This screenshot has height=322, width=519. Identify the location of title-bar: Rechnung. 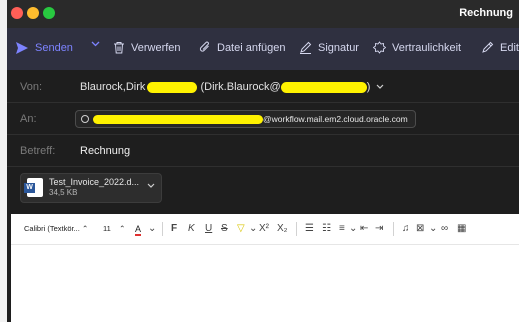
(263, 14).